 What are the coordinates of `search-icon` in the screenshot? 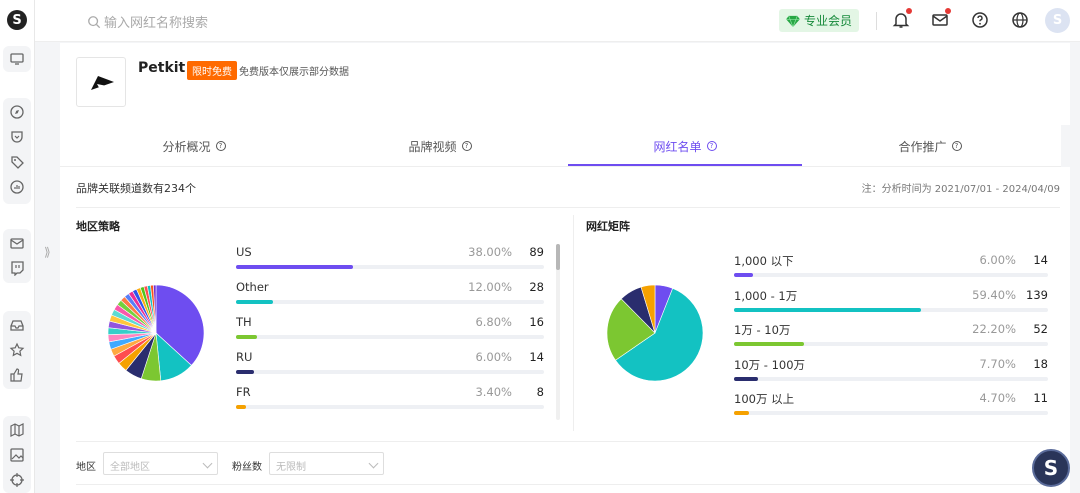 It's located at (94, 21).